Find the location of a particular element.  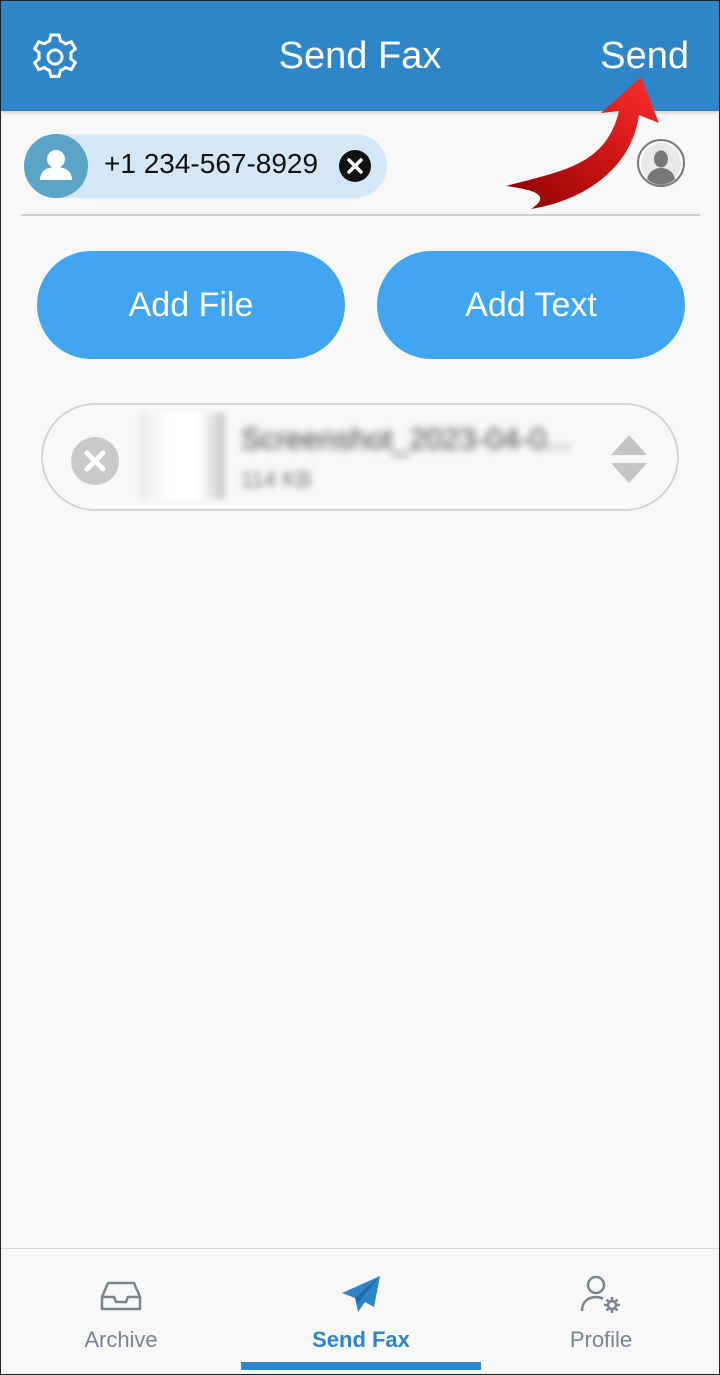

active-tab-indicator is located at coordinates (361, 1366).